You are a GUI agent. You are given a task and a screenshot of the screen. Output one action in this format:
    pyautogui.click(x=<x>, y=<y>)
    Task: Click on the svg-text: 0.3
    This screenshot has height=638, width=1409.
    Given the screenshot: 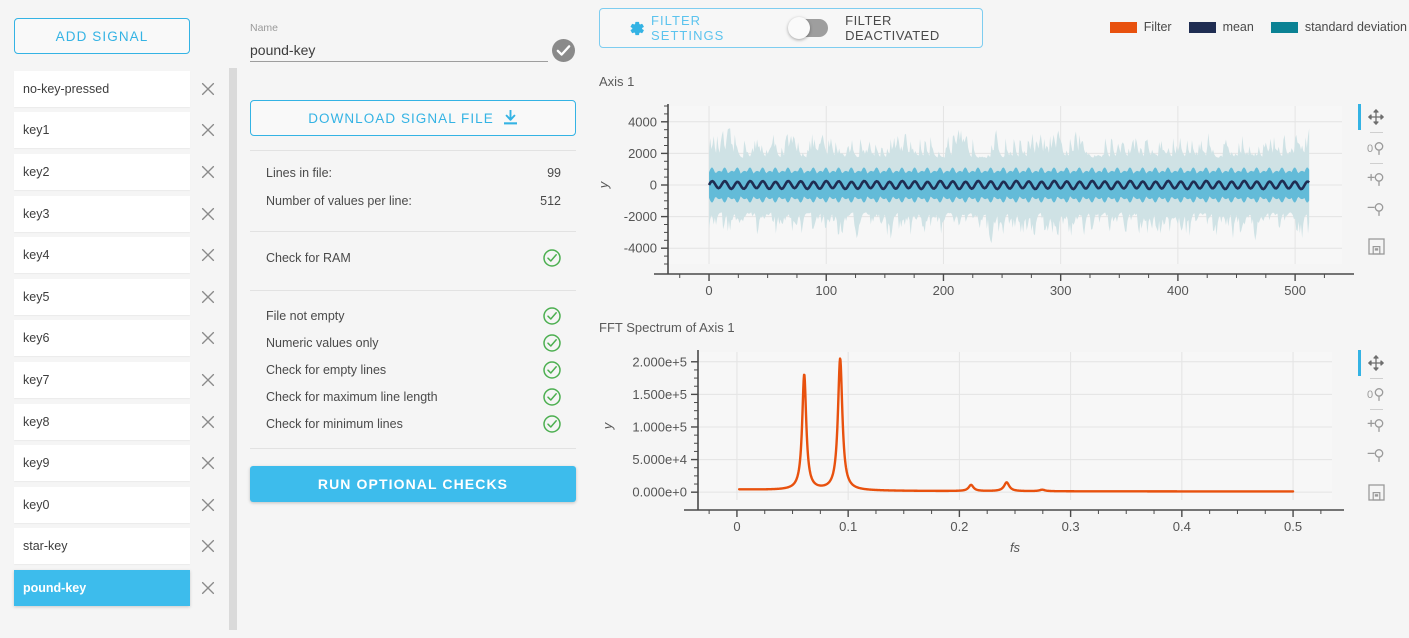 What is the action you would take?
    pyautogui.click(x=1071, y=526)
    